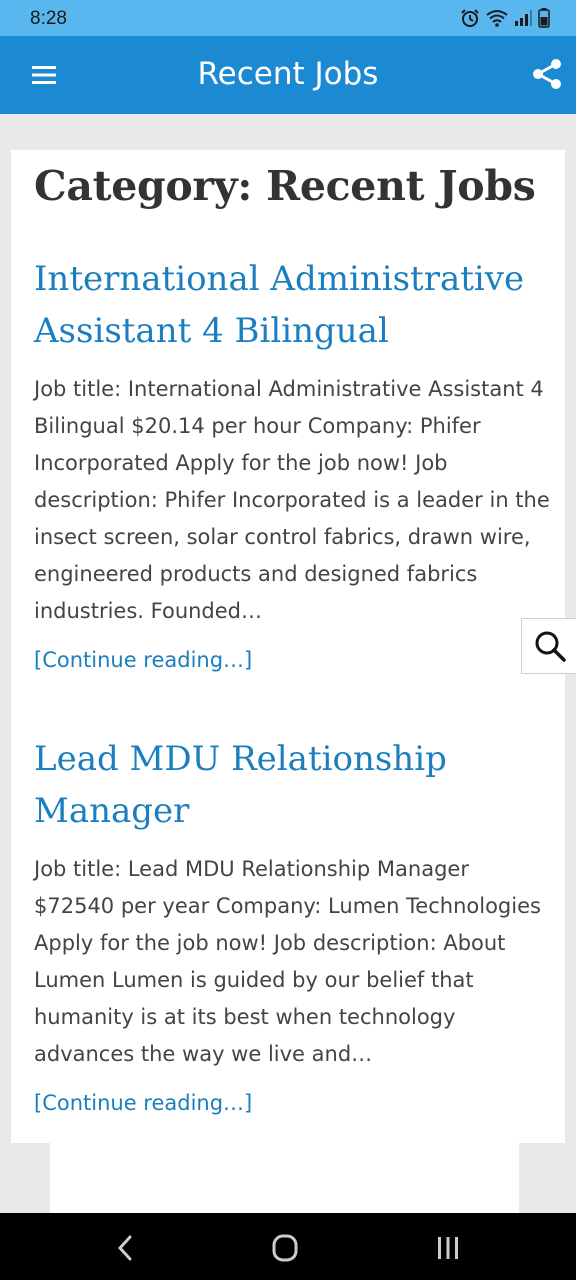 This screenshot has width=576, height=1280. I want to click on search-button, so click(548, 646).